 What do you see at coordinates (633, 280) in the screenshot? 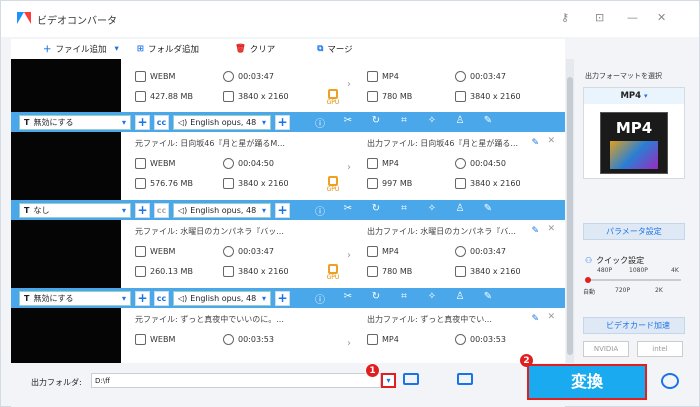
I see `quality-slider` at bounding box center [633, 280].